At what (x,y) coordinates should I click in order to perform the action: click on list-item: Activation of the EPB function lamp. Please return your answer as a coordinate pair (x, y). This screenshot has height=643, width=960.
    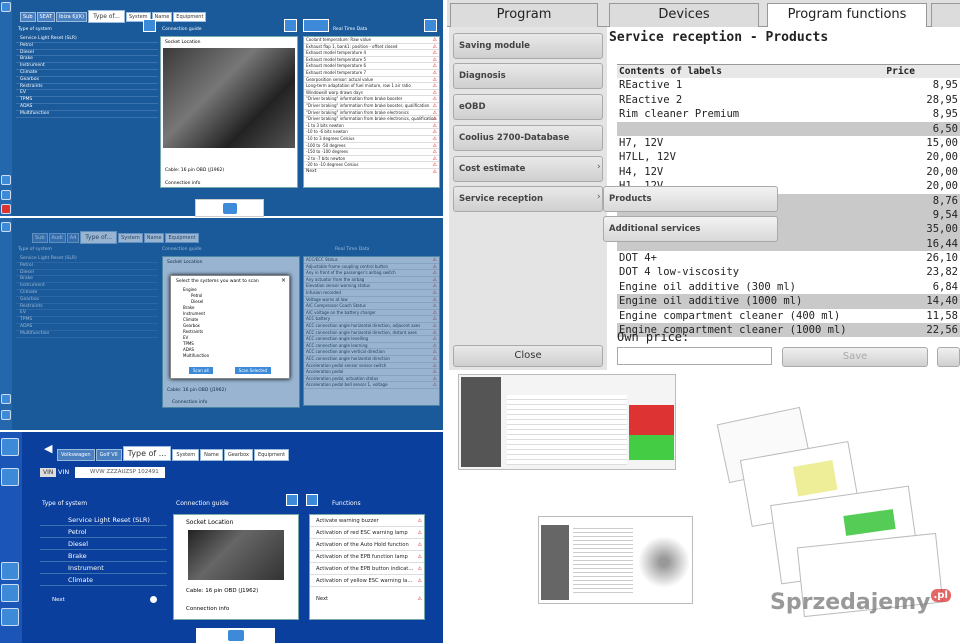
    Looking at the image, I should click on (367, 557).